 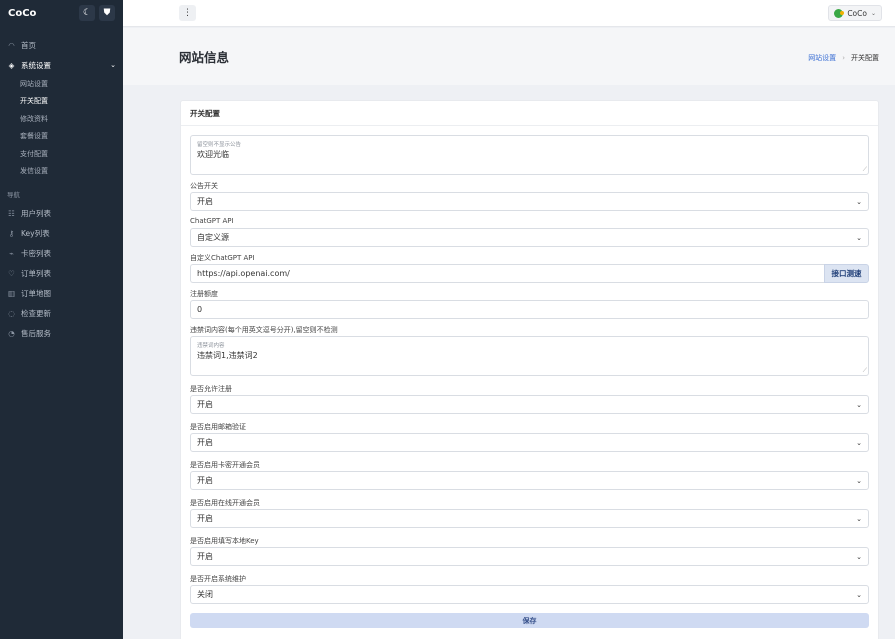 I want to click on page-title: 网站信息, so click(x=204, y=57).